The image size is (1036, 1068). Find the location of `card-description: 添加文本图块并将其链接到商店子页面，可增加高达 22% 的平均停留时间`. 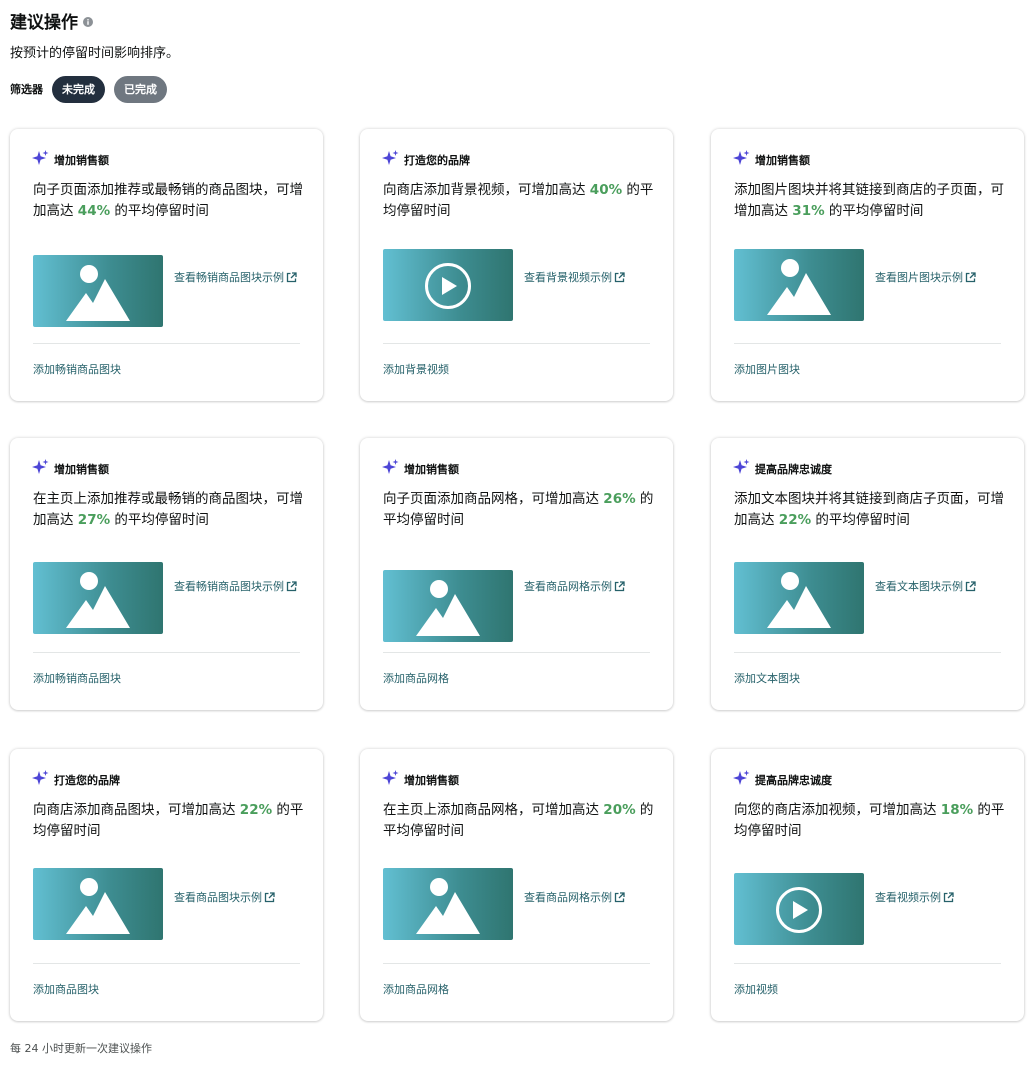

card-description: 添加文本图块并将其链接到商店子页面，可增加高达 22% 的平均停留时间 is located at coordinates (871, 510).